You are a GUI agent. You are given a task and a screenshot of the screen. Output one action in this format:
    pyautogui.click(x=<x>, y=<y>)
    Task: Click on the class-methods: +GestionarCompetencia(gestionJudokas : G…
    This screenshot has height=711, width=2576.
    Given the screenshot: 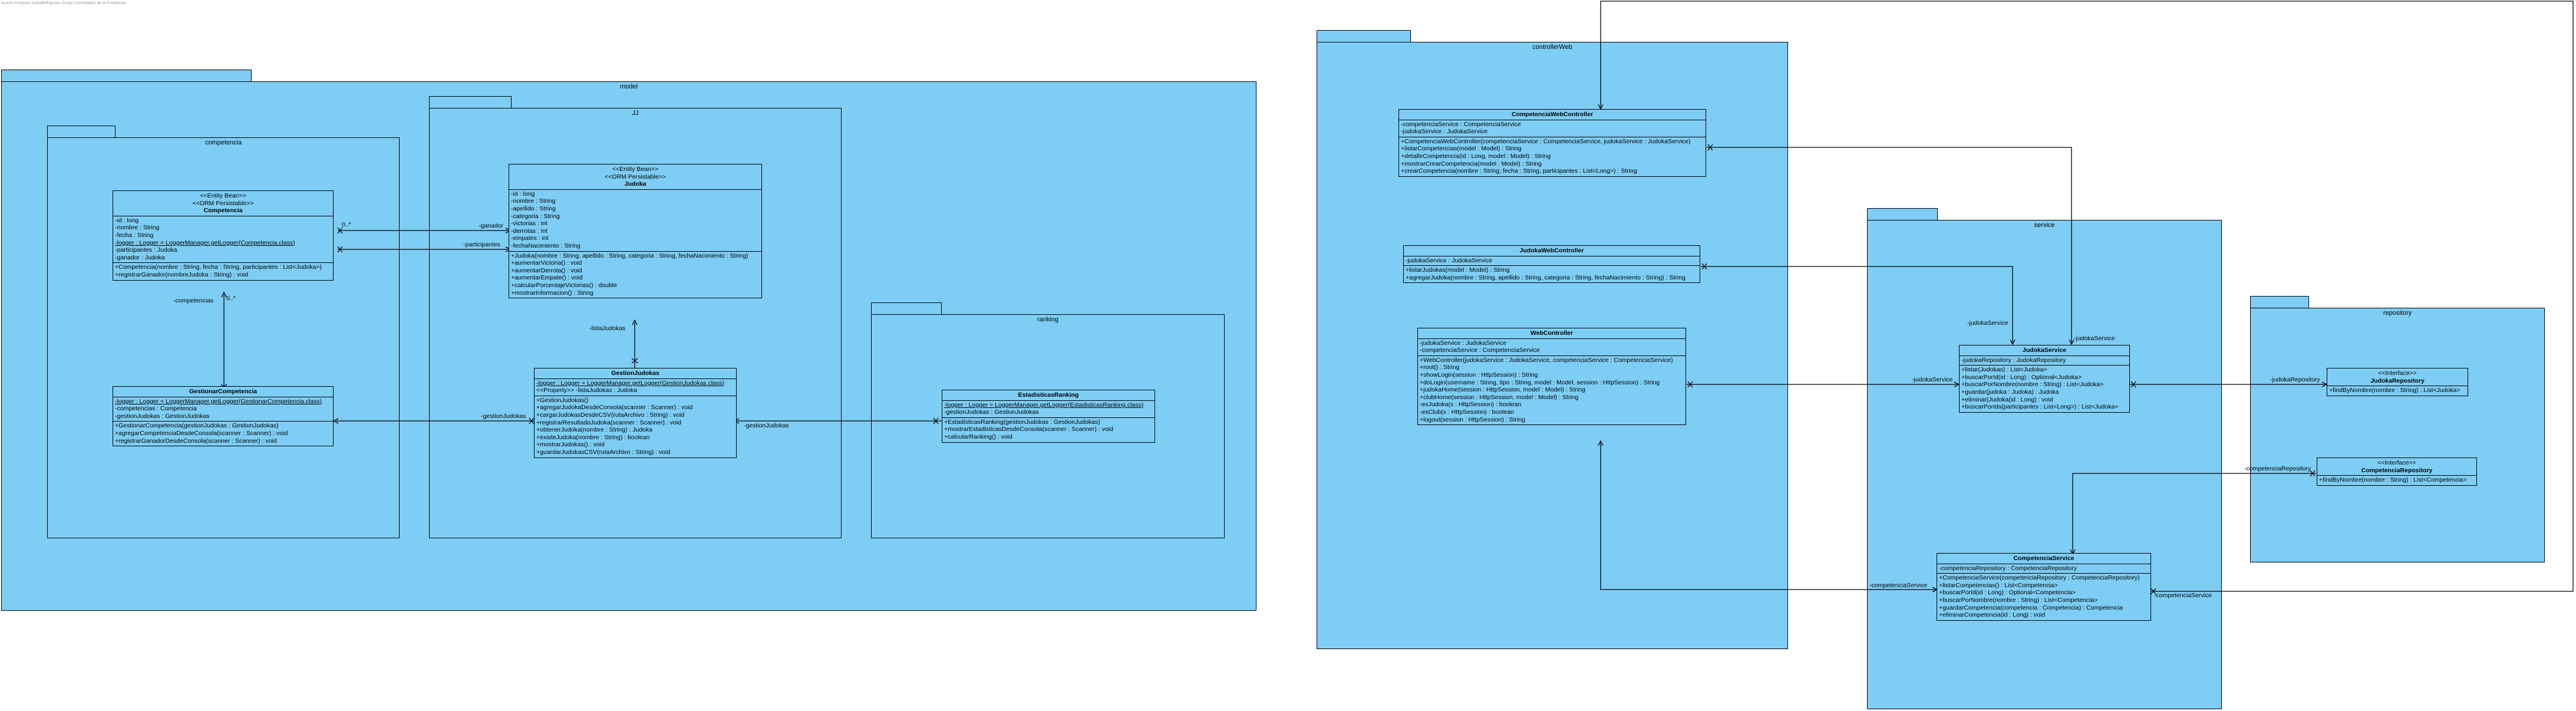 What is the action you would take?
    pyautogui.click(x=223, y=434)
    